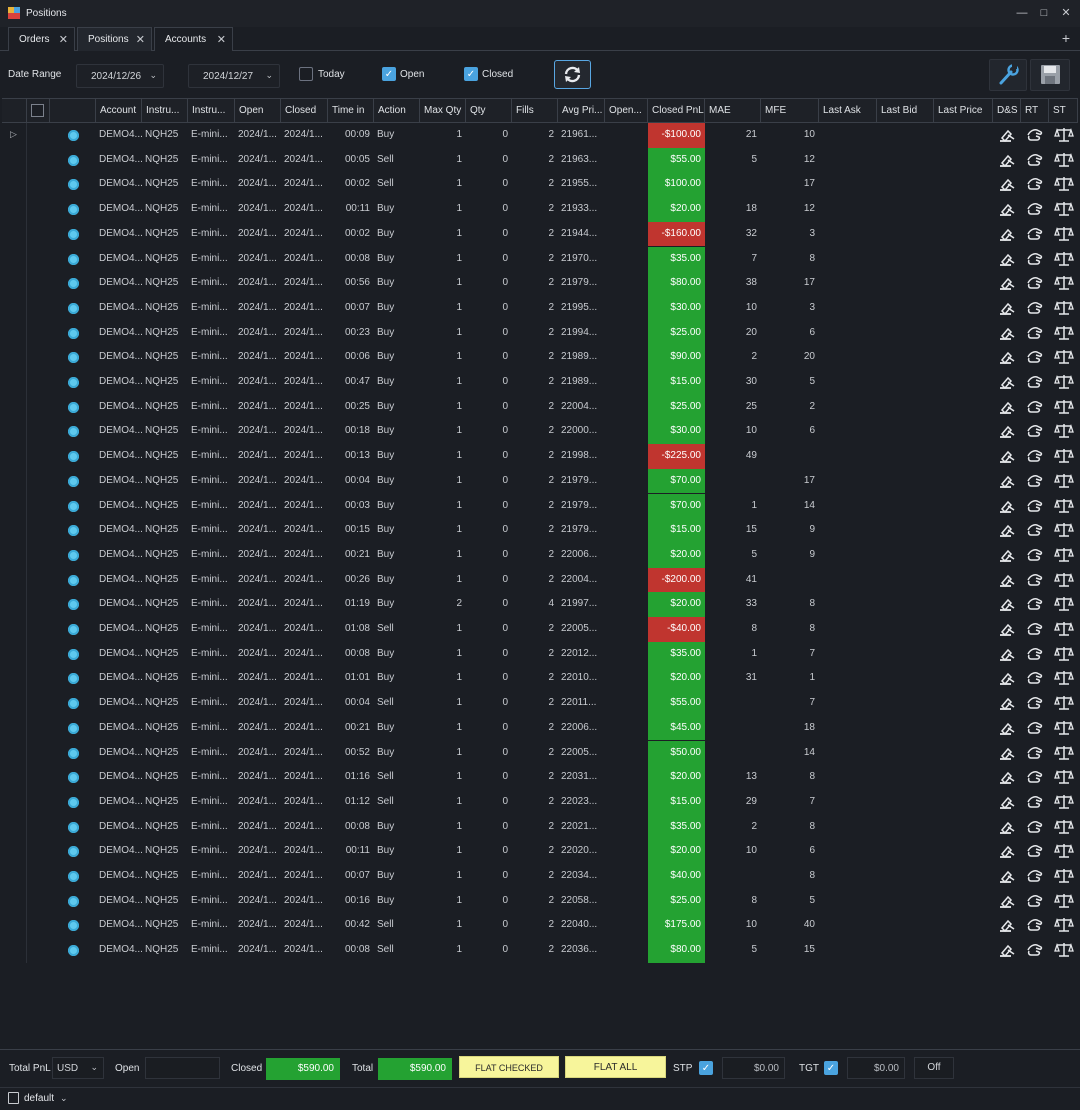  Describe the element at coordinates (37, 110) in the screenshot. I see `select-all-checkbox` at that location.